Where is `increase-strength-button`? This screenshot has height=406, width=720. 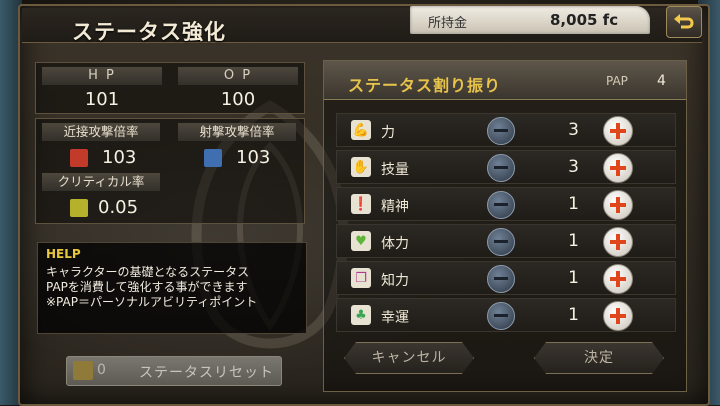 increase-strength-button is located at coordinates (618, 131).